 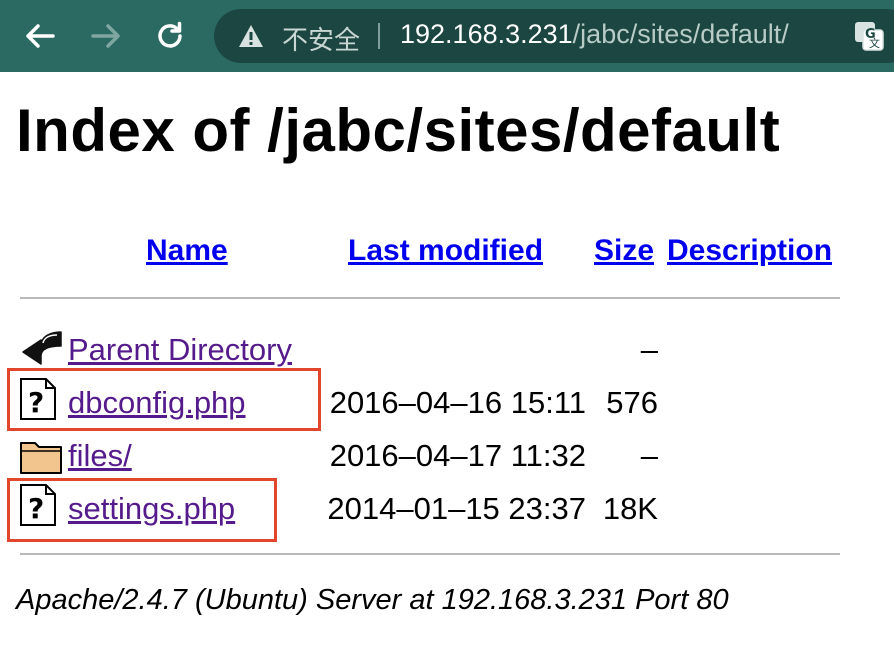 I want to click on column-header-description: Description, so click(x=749, y=251).